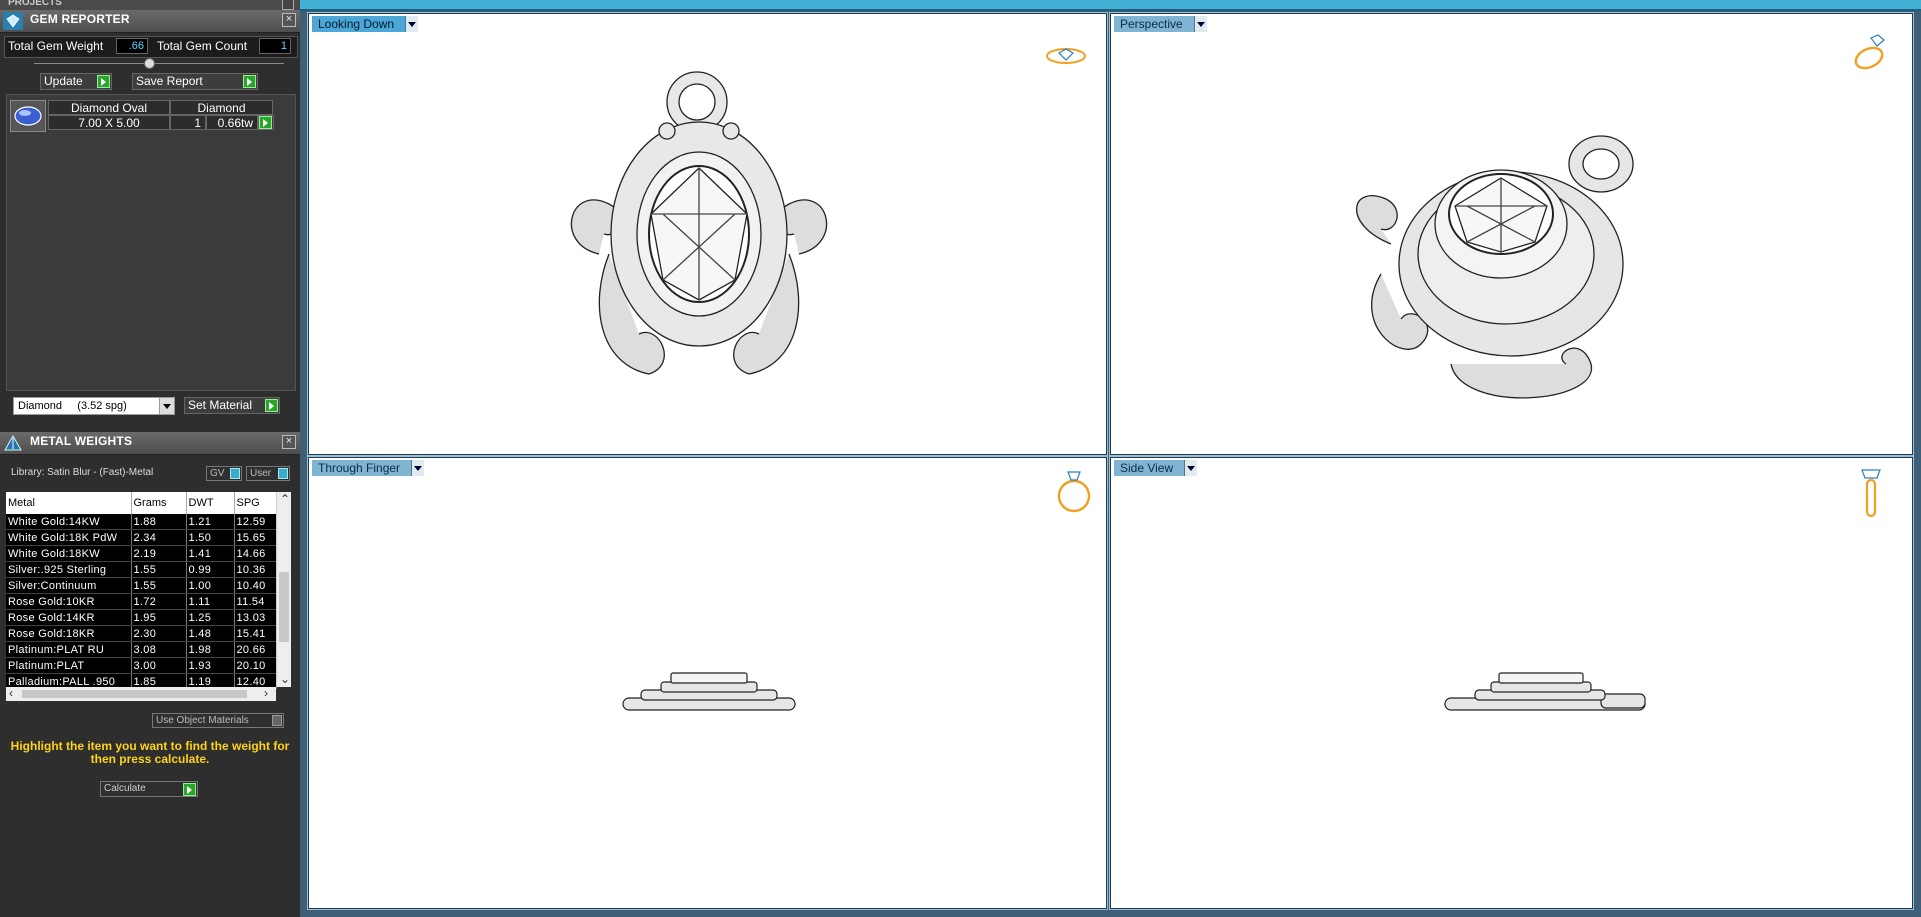 The image size is (1921, 917). I want to click on viewport-name: Through Finger, so click(359, 468).